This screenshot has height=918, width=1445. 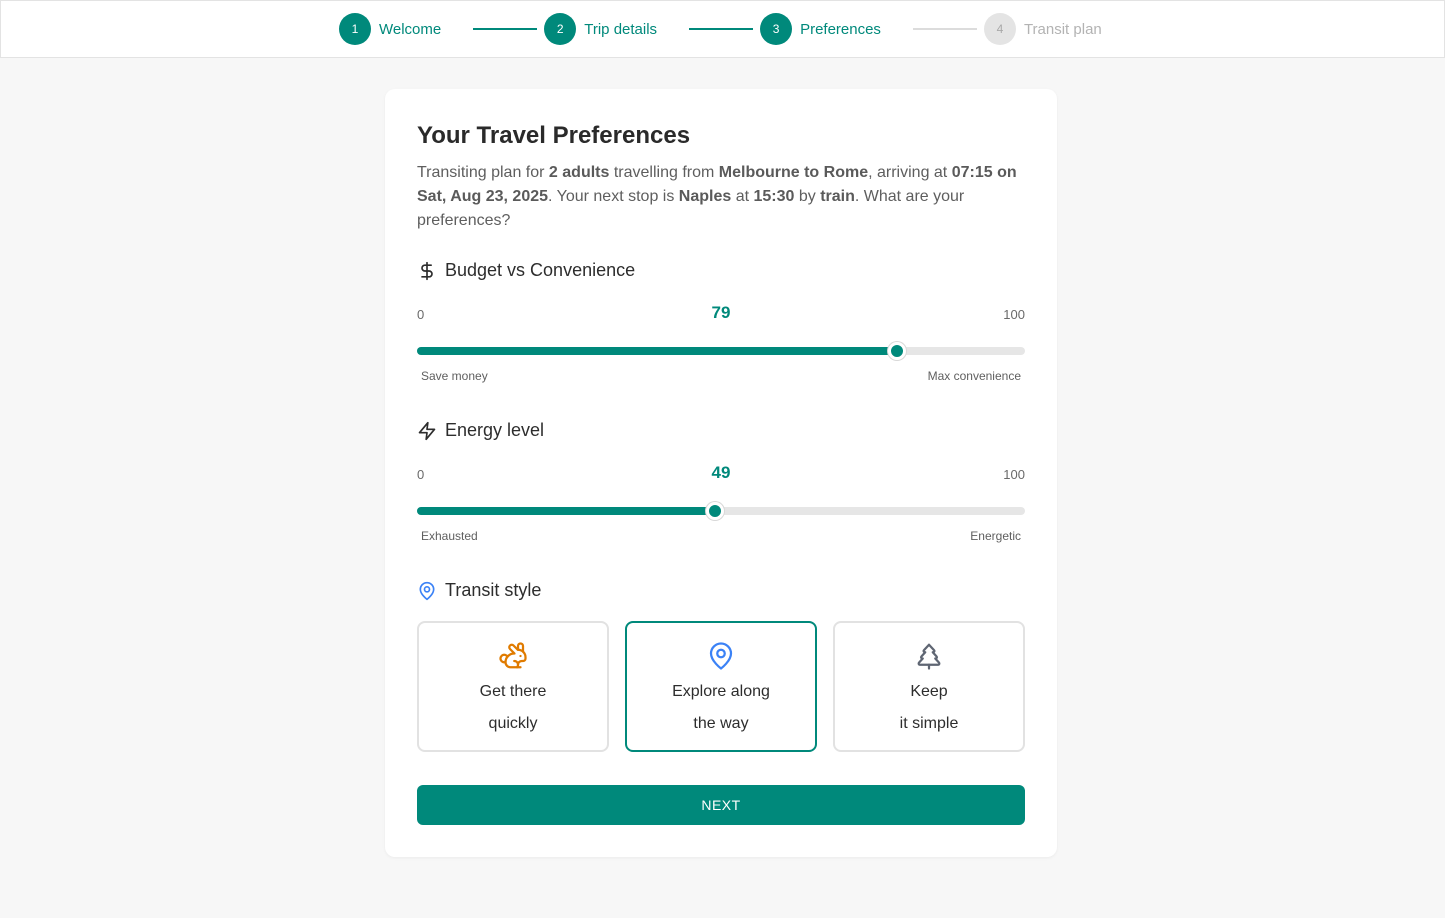 I want to click on next-button: NEXT, so click(x=721, y=805).